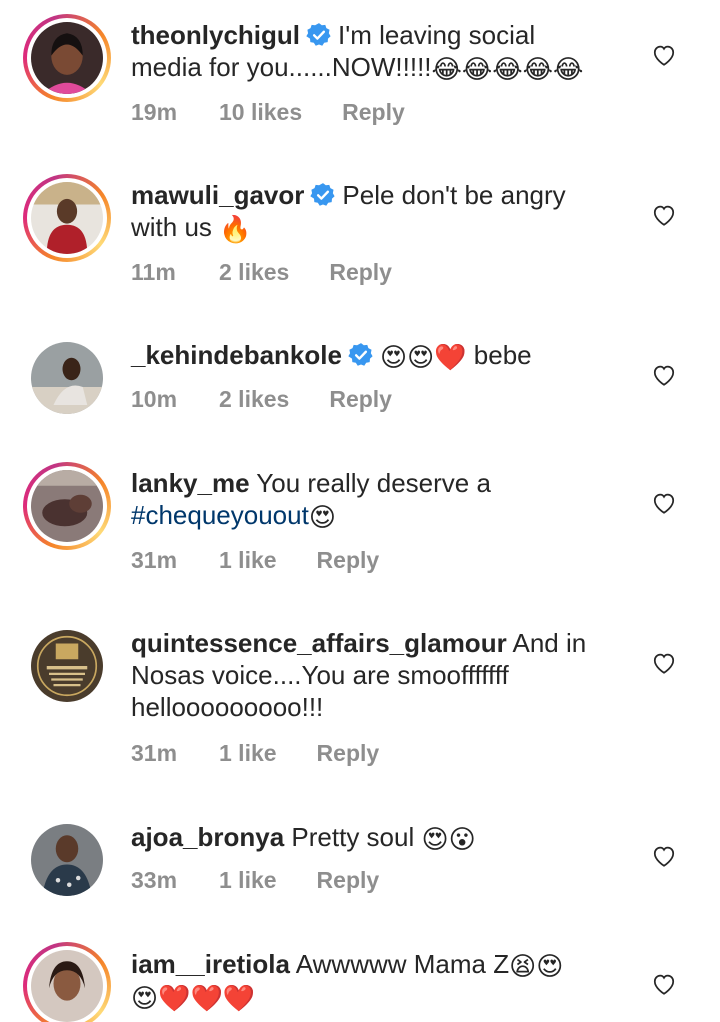 The image size is (720, 1022). What do you see at coordinates (154, 399) in the screenshot?
I see `timestamp: 10m` at bounding box center [154, 399].